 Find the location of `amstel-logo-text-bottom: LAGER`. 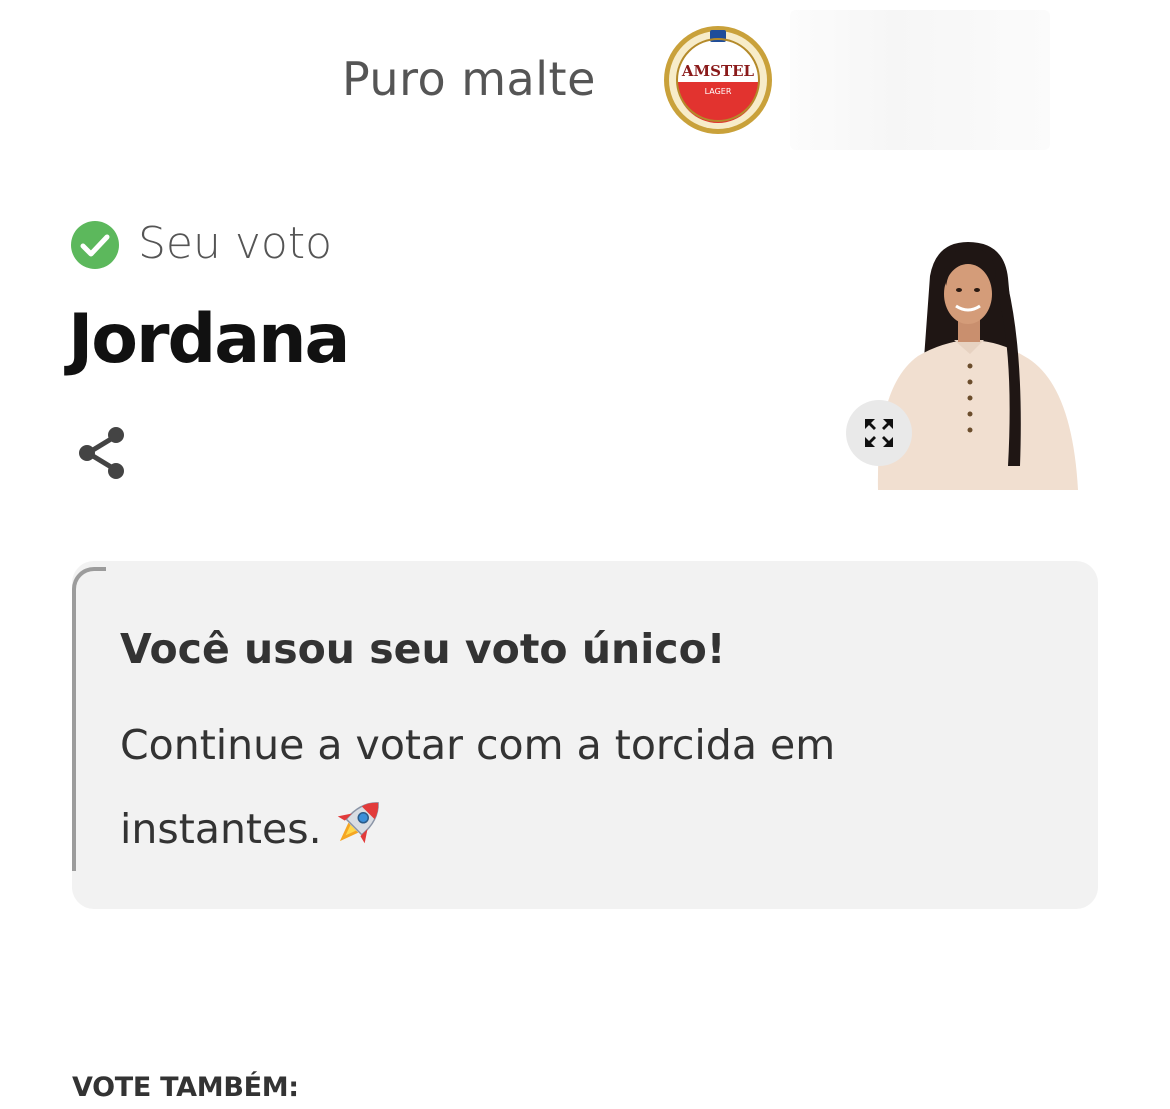

amstel-logo-text-bottom: LAGER is located at coordinates (718, 91).